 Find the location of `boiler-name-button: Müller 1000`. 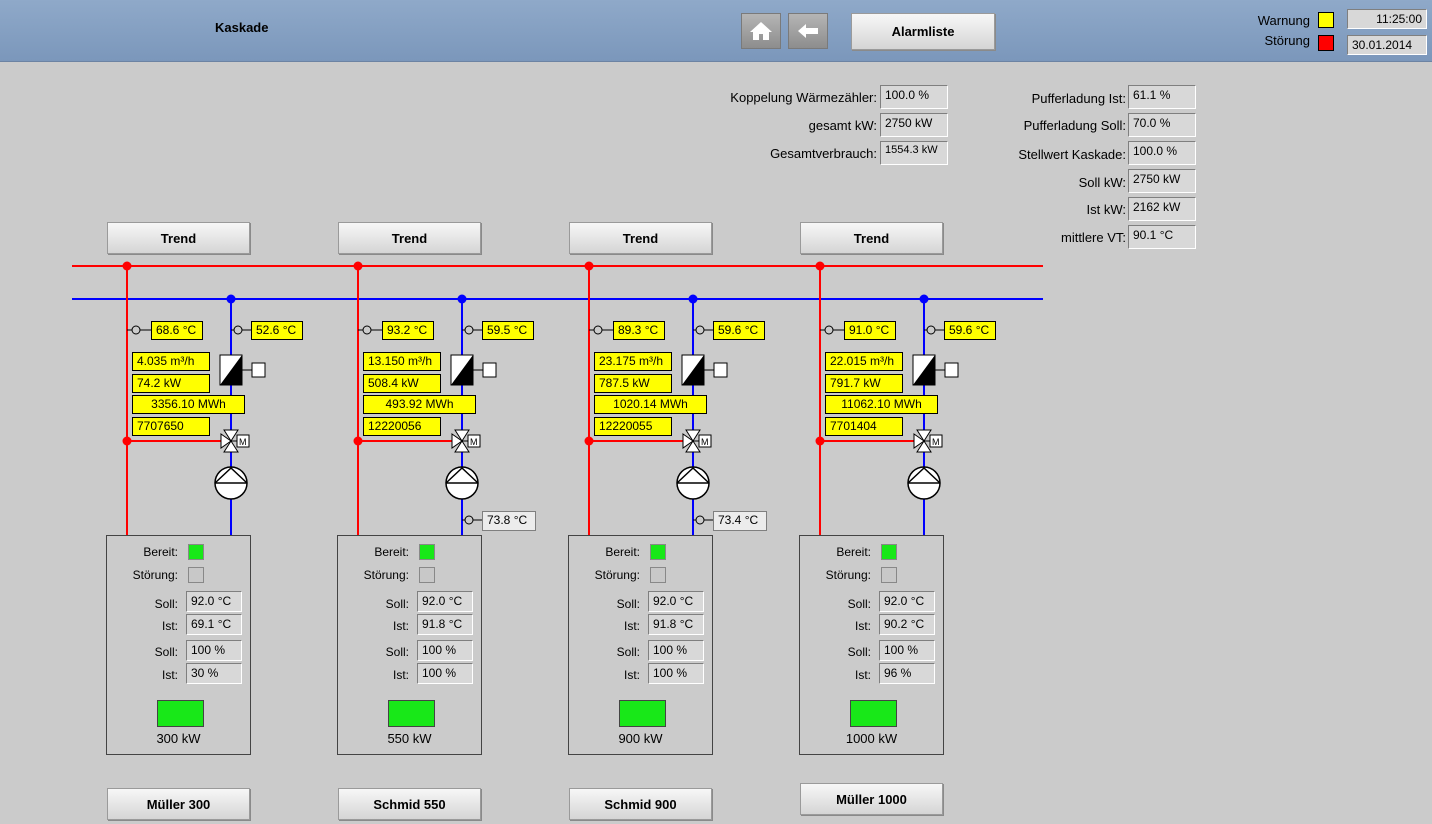

boiler-name-button: Müller 1000 is located at coordinates (871, 799).